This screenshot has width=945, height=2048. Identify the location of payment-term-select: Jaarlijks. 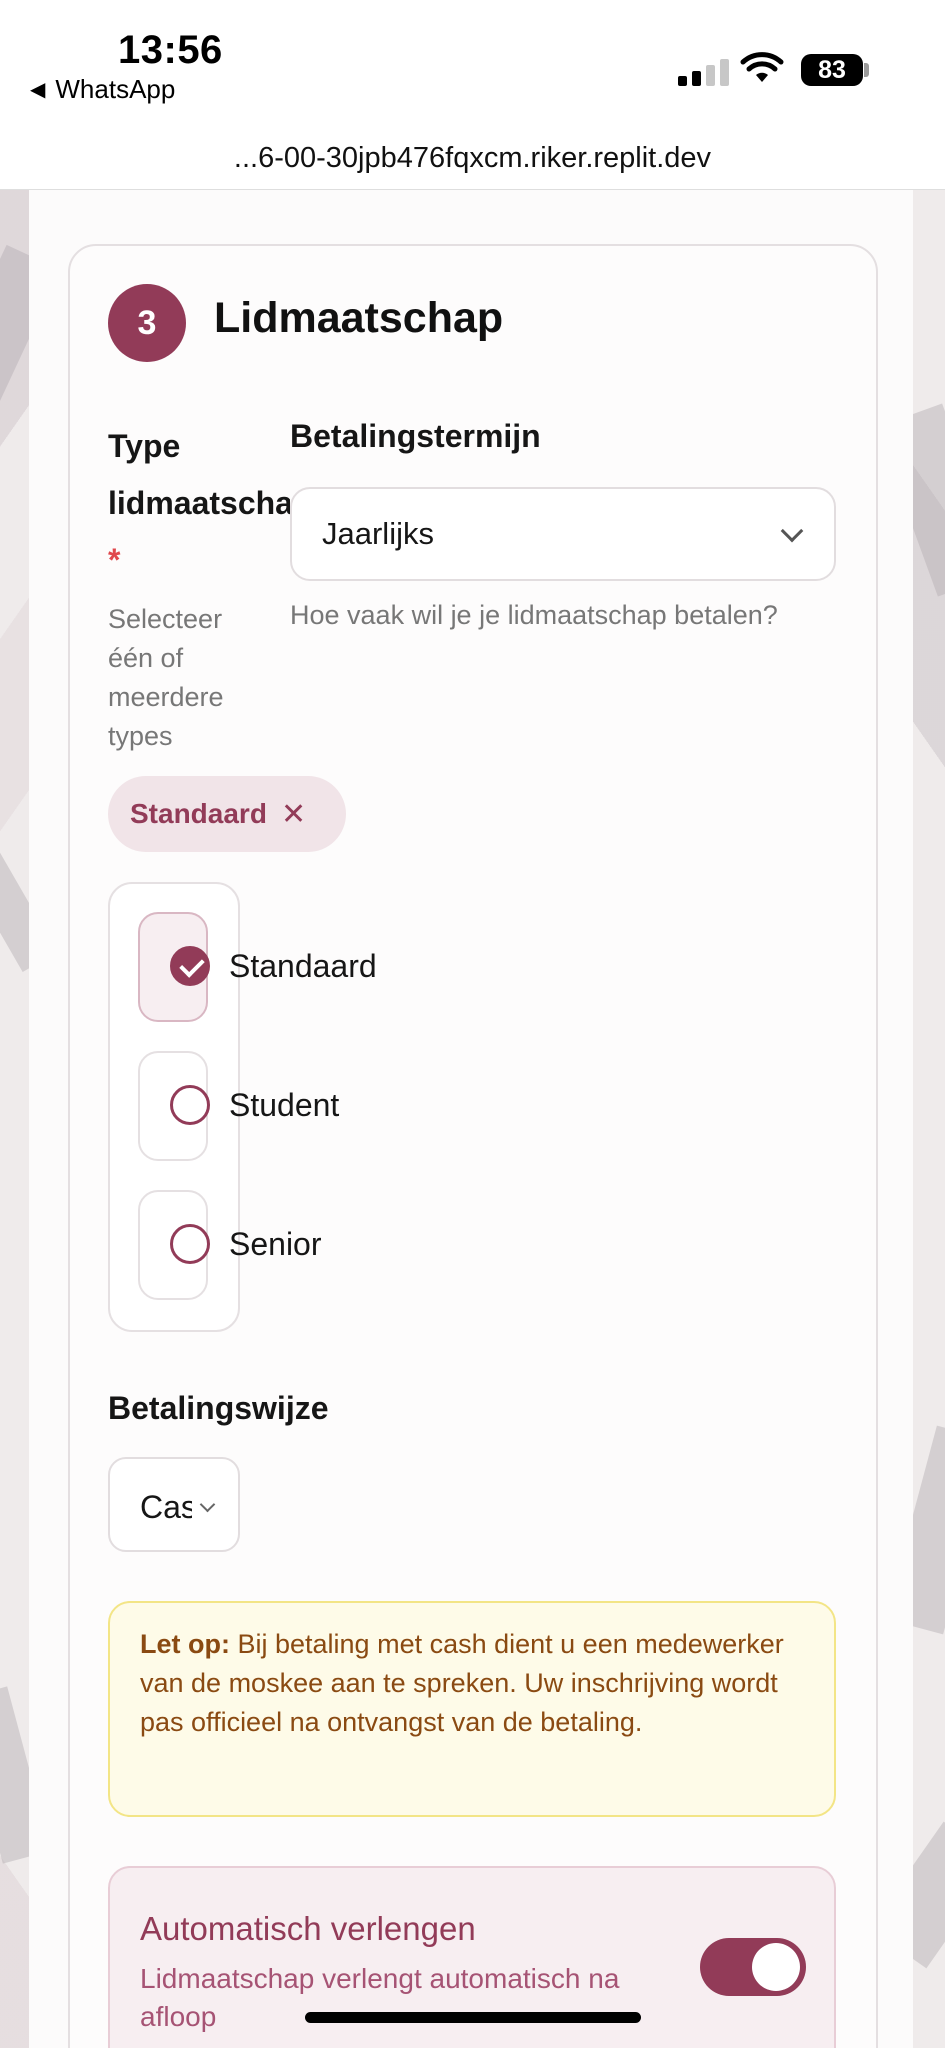
(563, 534).